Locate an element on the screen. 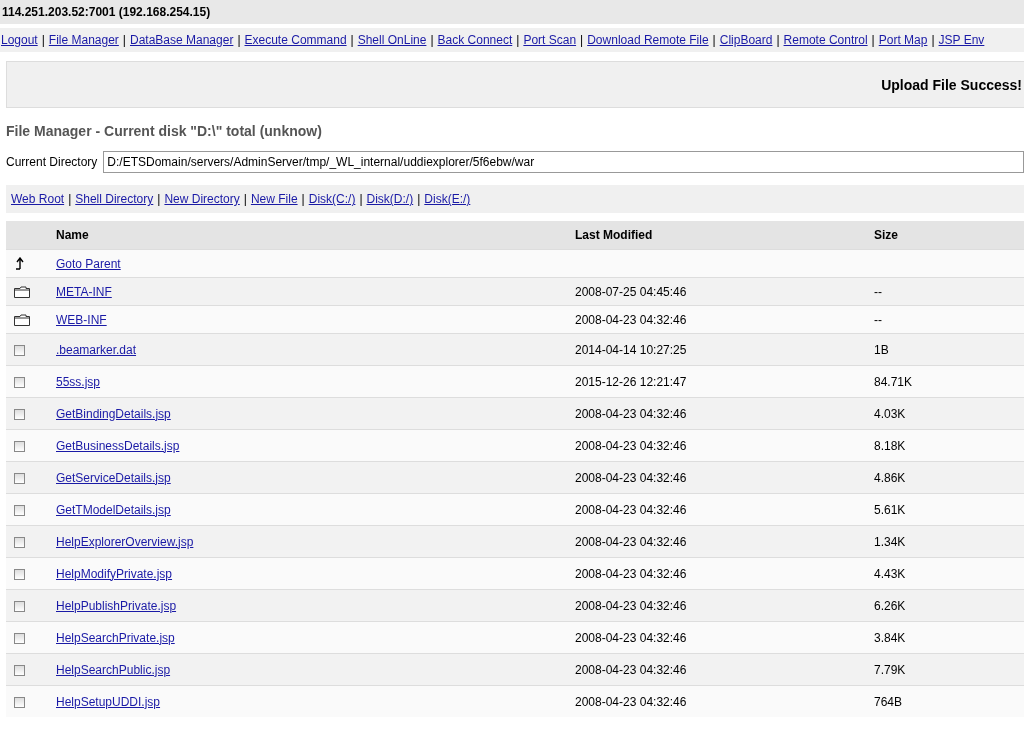  column-header: Size is located at coordinates (949, 235).